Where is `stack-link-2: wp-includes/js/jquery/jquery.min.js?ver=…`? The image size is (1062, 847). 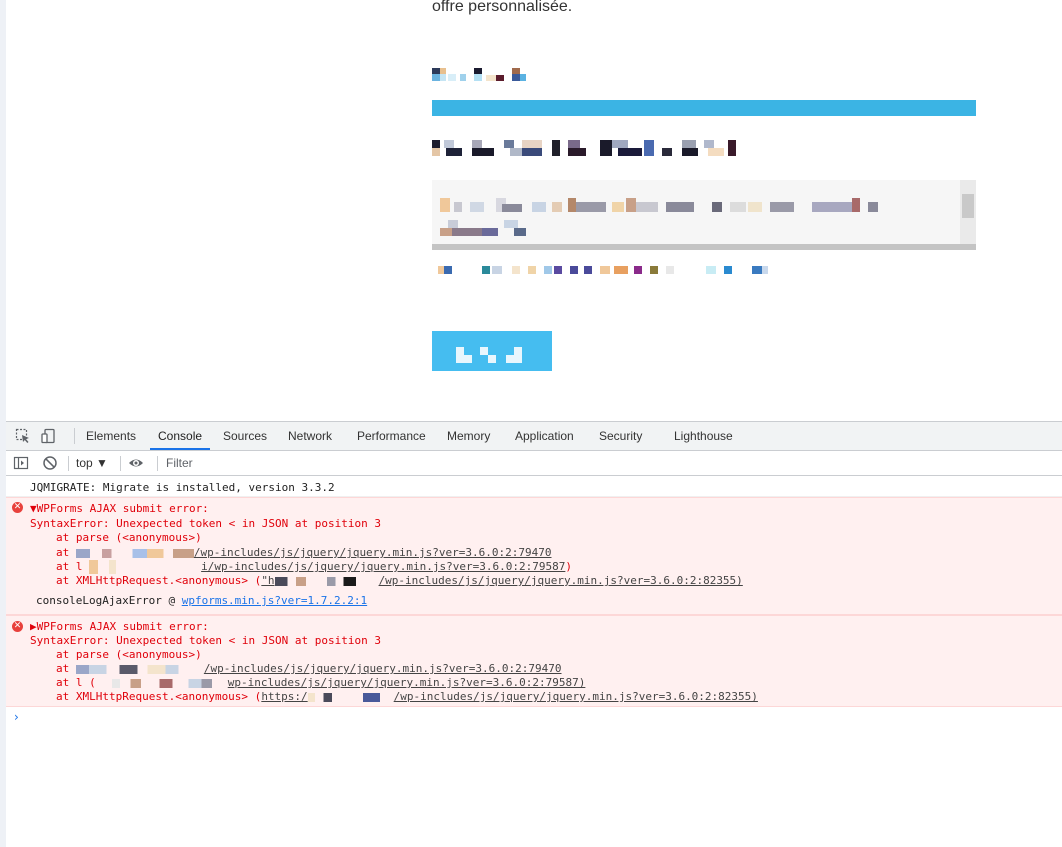
stack-link-2: wp-includes/js/jquery/jquery.min.js?ver=… is located at coordinates (407, 682).